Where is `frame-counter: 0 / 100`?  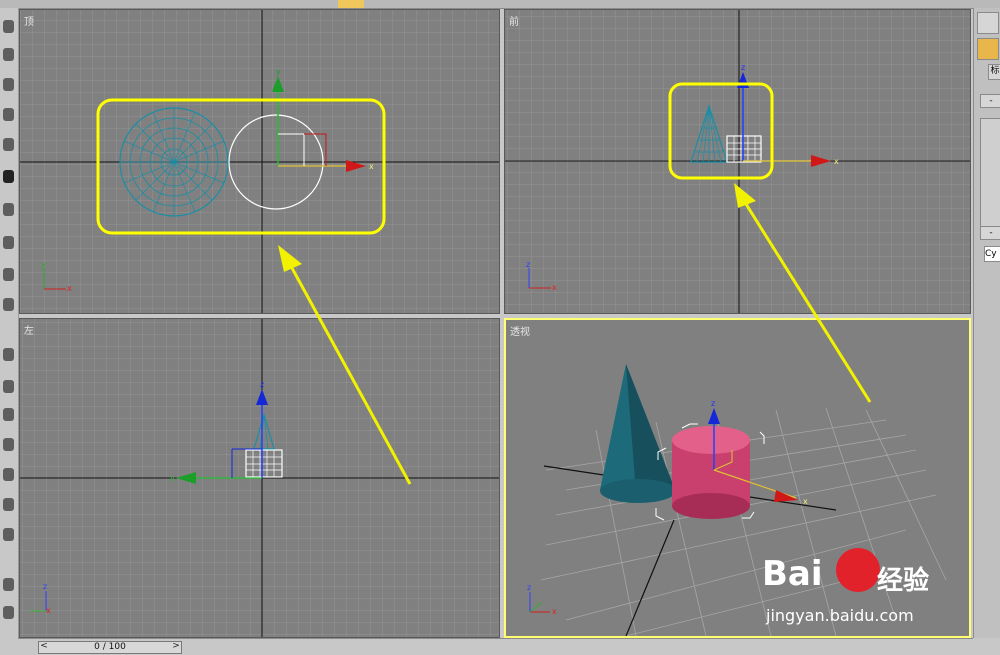 frame-counter: 0 / 100 is located at coordinates (110, 647).